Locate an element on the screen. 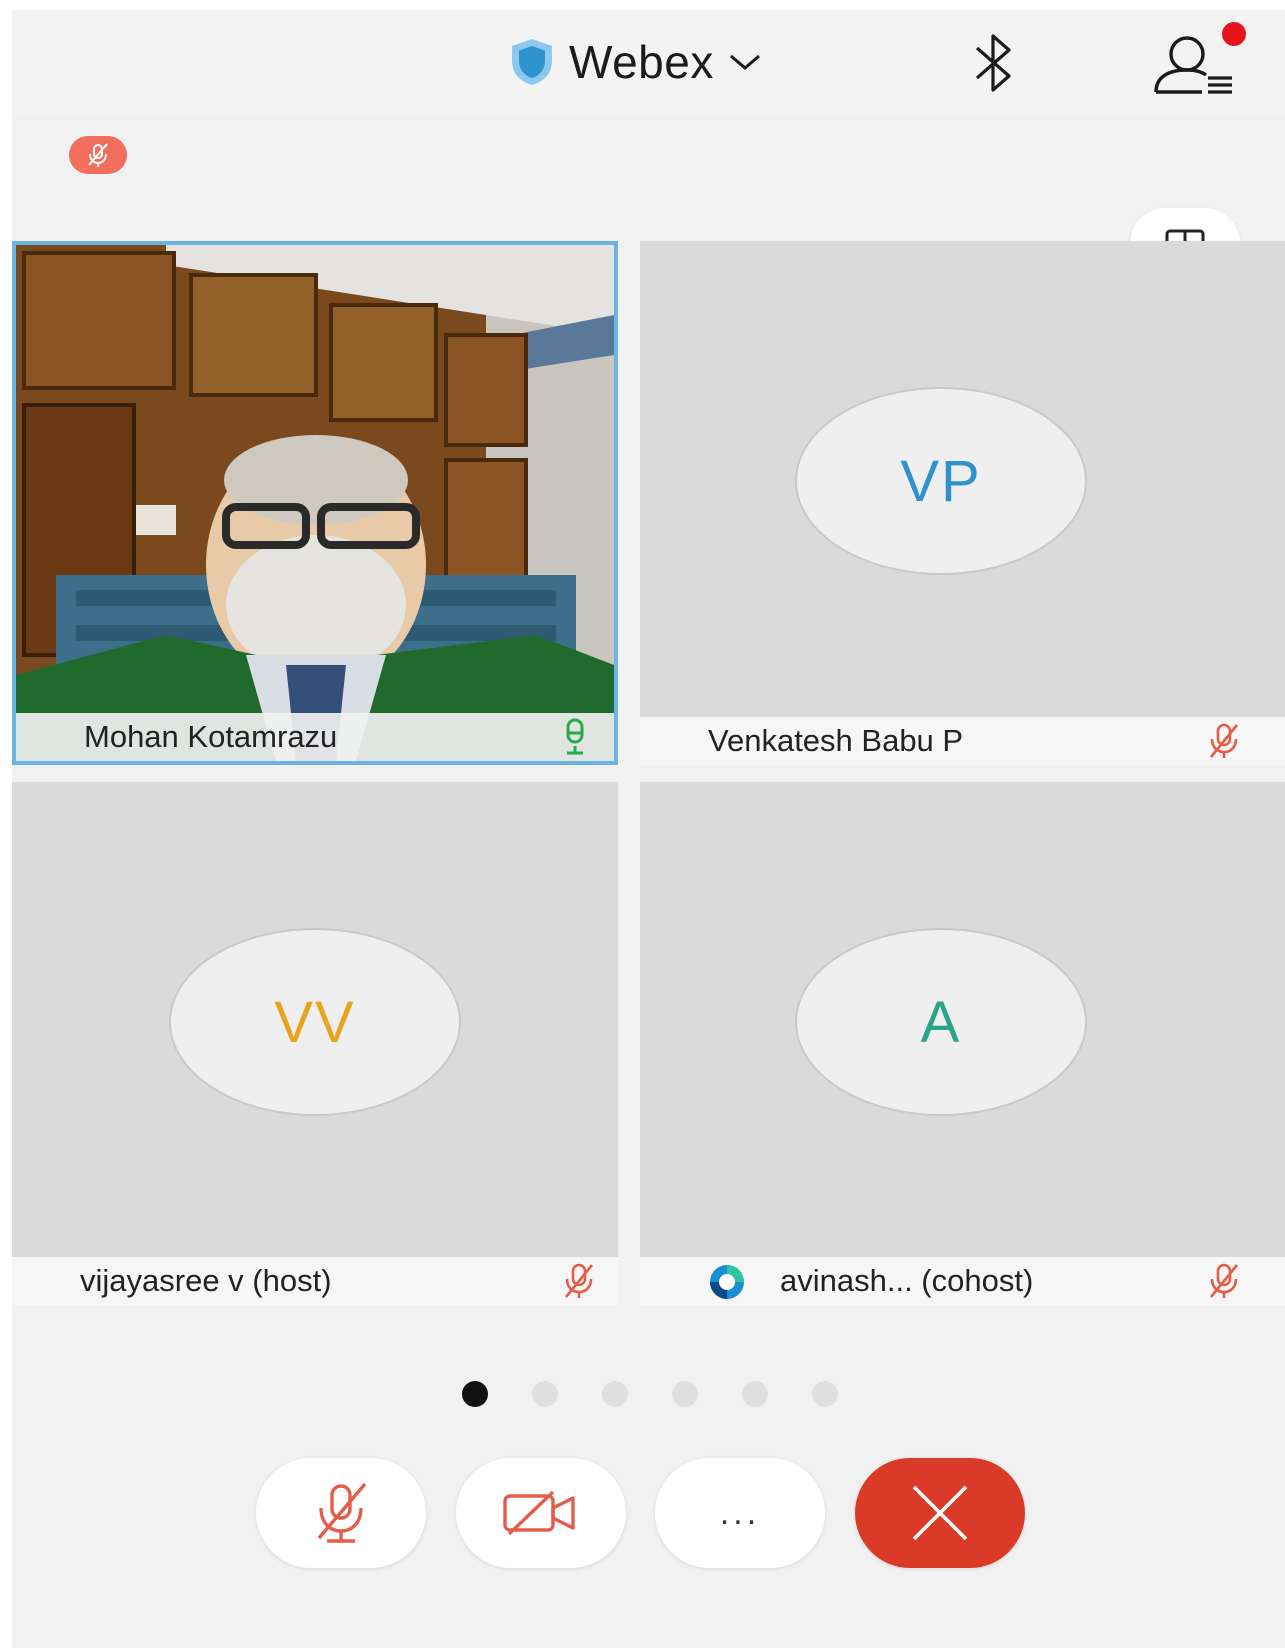 This screenshot has height=1648, width=1285. avatar: A is located at coordinates (941, 1022).